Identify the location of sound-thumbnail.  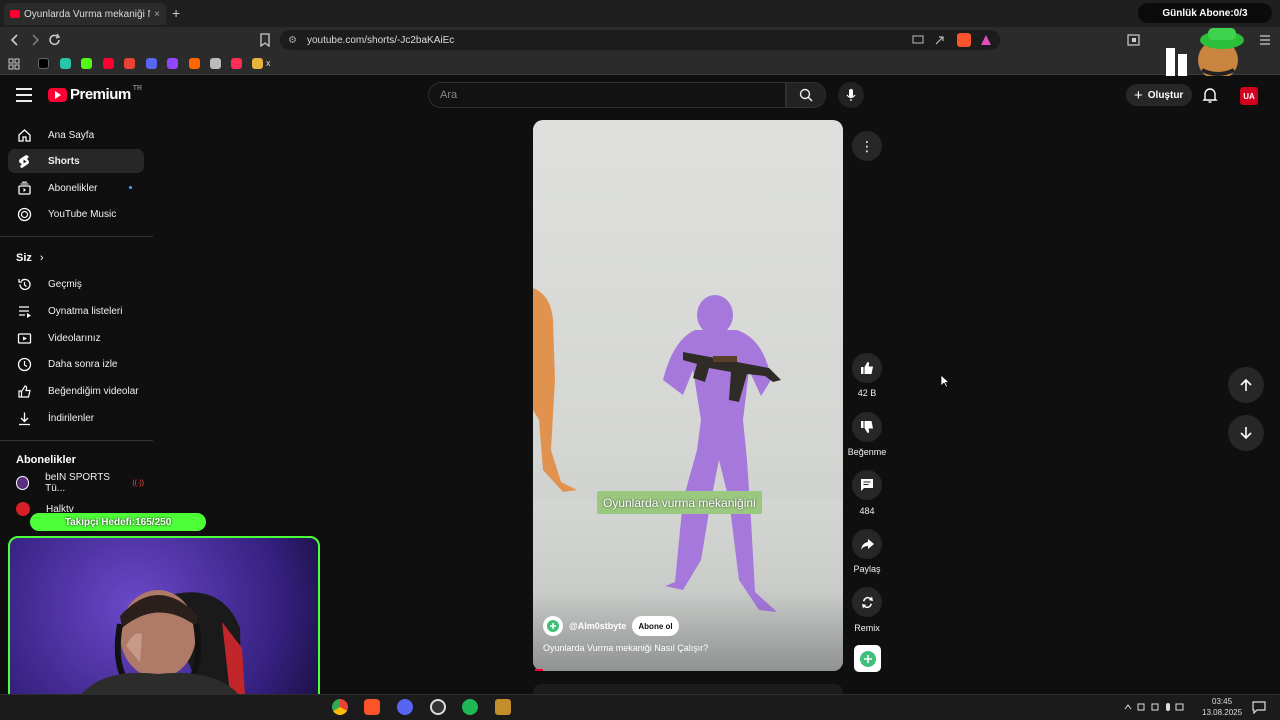
(867, 658).